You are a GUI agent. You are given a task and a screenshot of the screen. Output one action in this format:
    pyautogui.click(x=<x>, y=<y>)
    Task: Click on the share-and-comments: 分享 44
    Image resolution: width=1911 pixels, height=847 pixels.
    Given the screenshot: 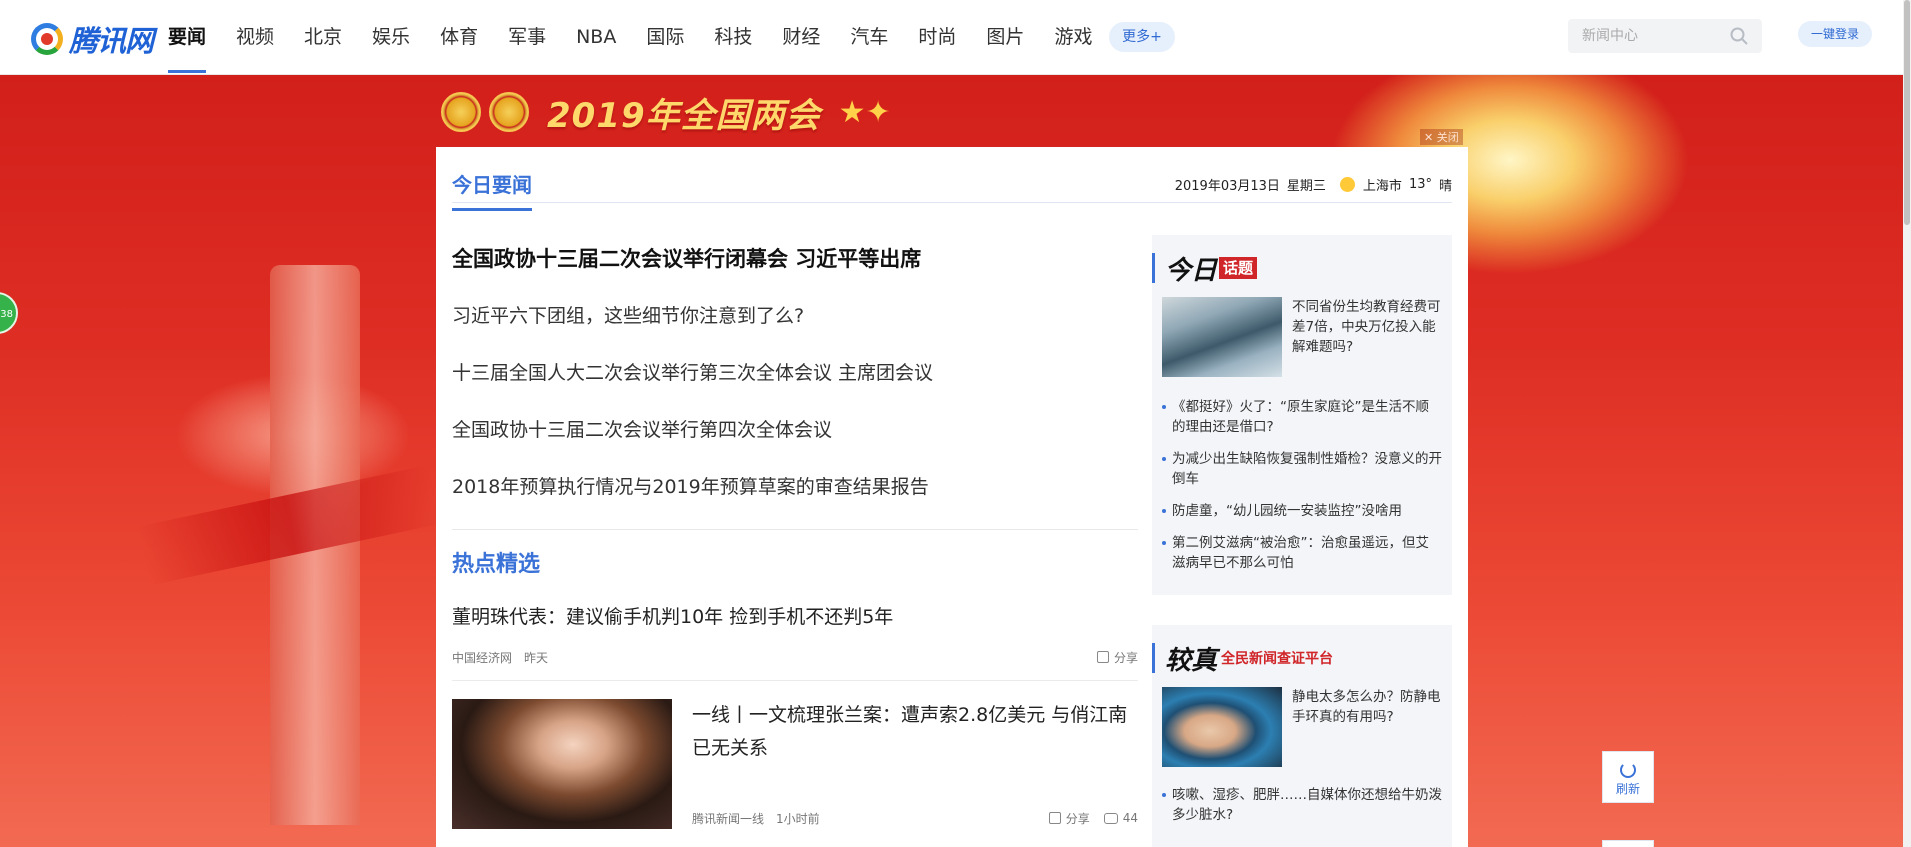 What is the action you would take?
    pyautogui.click(x=1093, y=818)
    